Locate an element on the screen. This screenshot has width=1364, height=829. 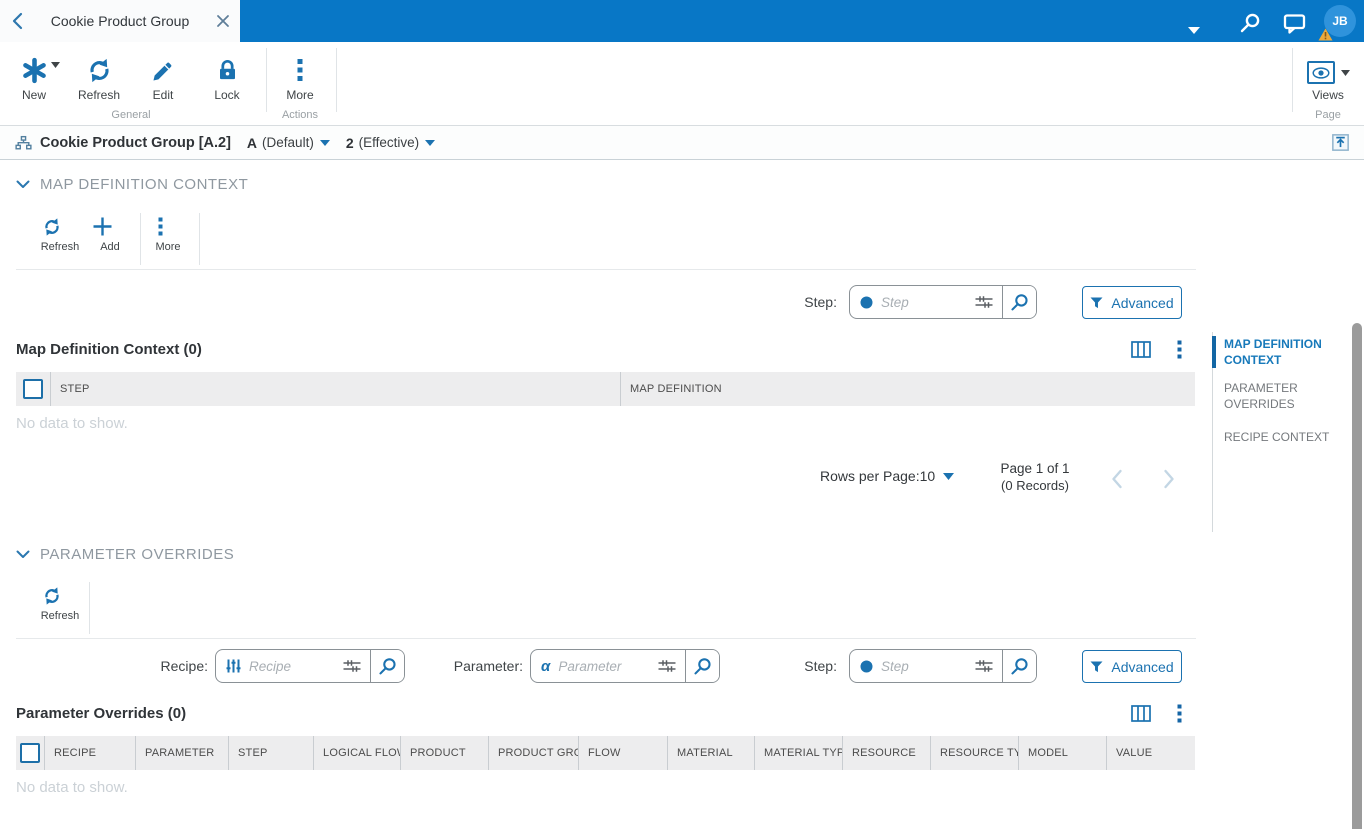
parameter-search-button is located at coordinates (702, 666).